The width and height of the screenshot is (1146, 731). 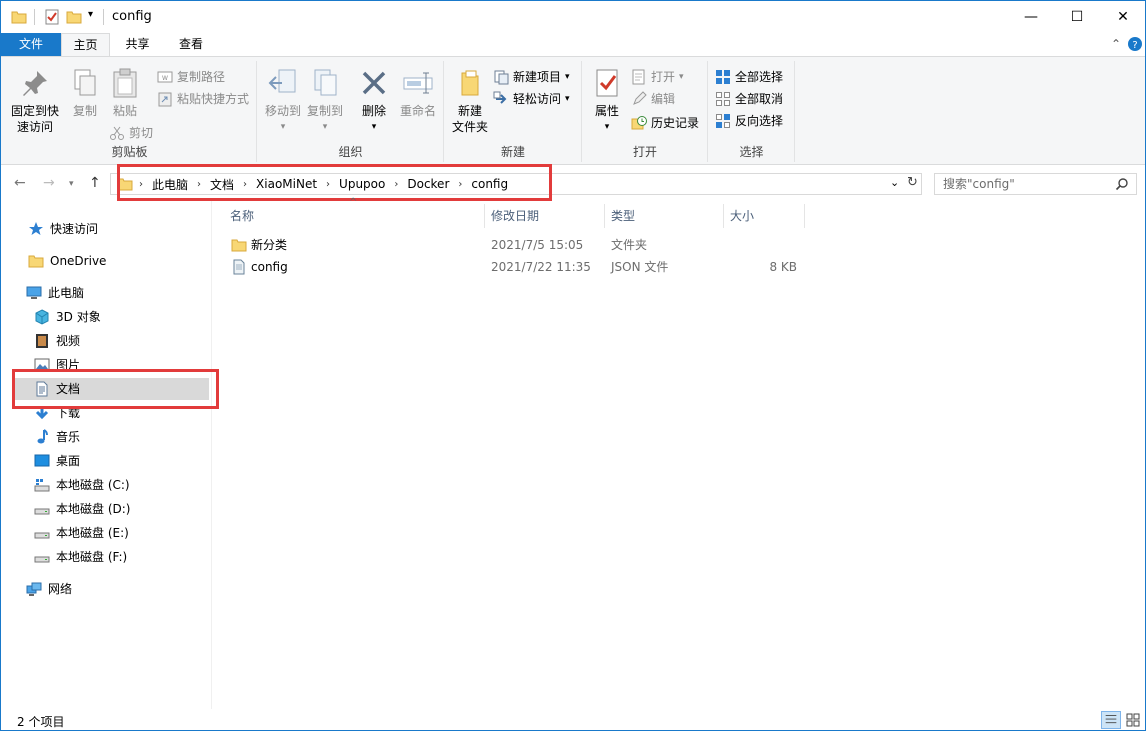 I want to click on copy-to-button: 复制到 ▾, so click(x=325, y=101).